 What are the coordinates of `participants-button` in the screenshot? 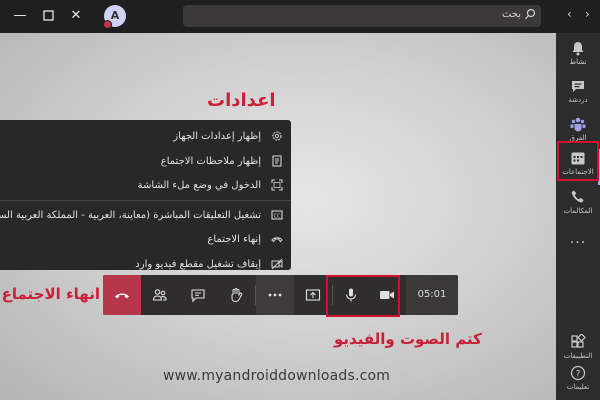 It's located at (160, 295).